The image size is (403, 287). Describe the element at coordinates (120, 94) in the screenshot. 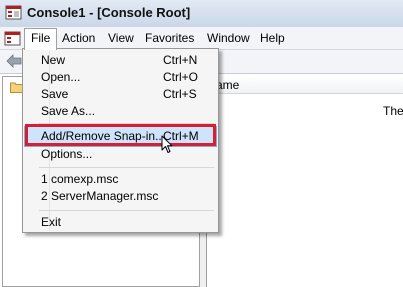

I see `menu-item-save: Save Ctrl+S` at that location.